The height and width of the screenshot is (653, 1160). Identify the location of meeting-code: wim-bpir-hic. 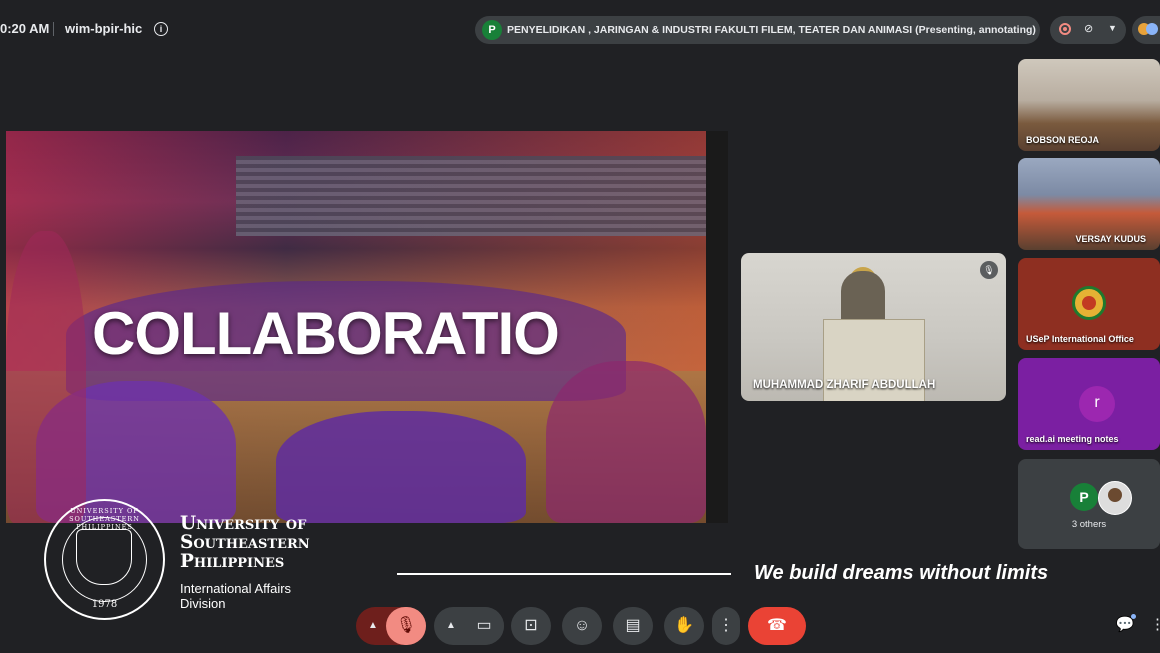
(104, 28).